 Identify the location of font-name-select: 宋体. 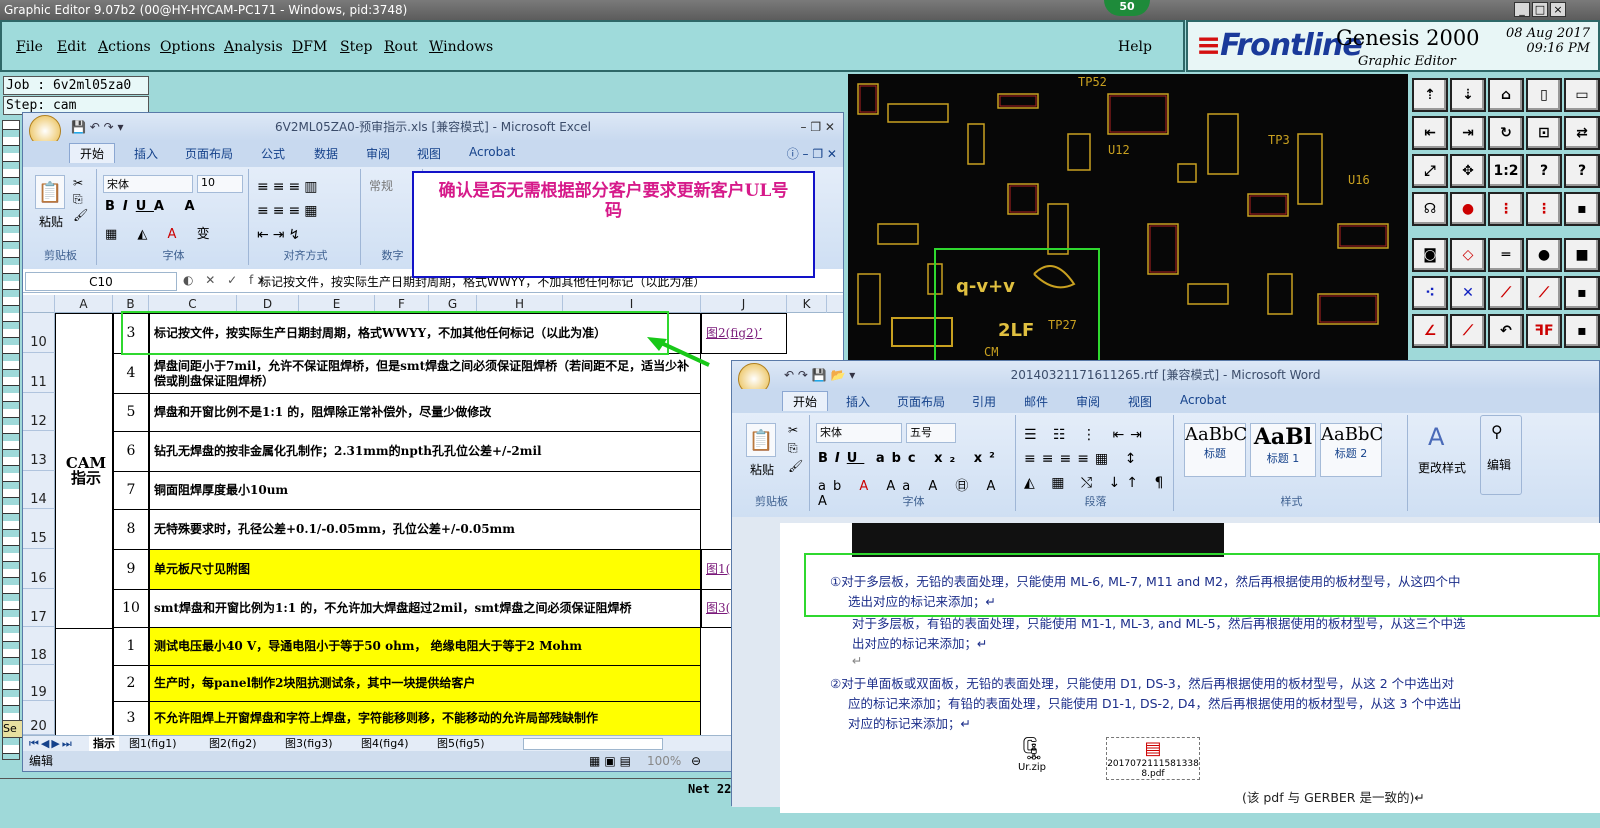
(859, 433).